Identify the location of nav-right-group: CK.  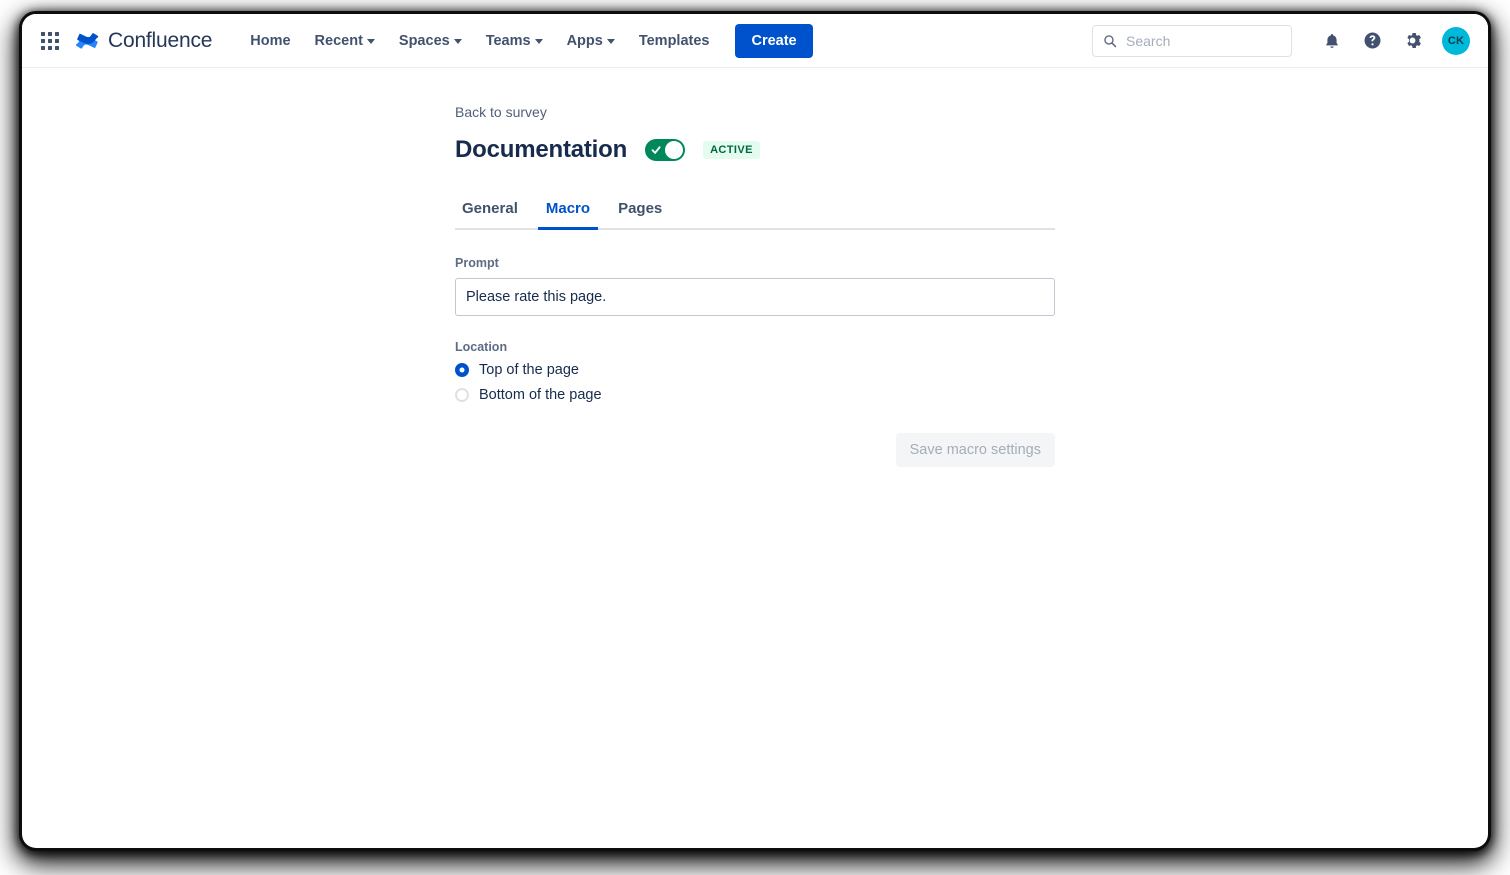
(1281, 40).